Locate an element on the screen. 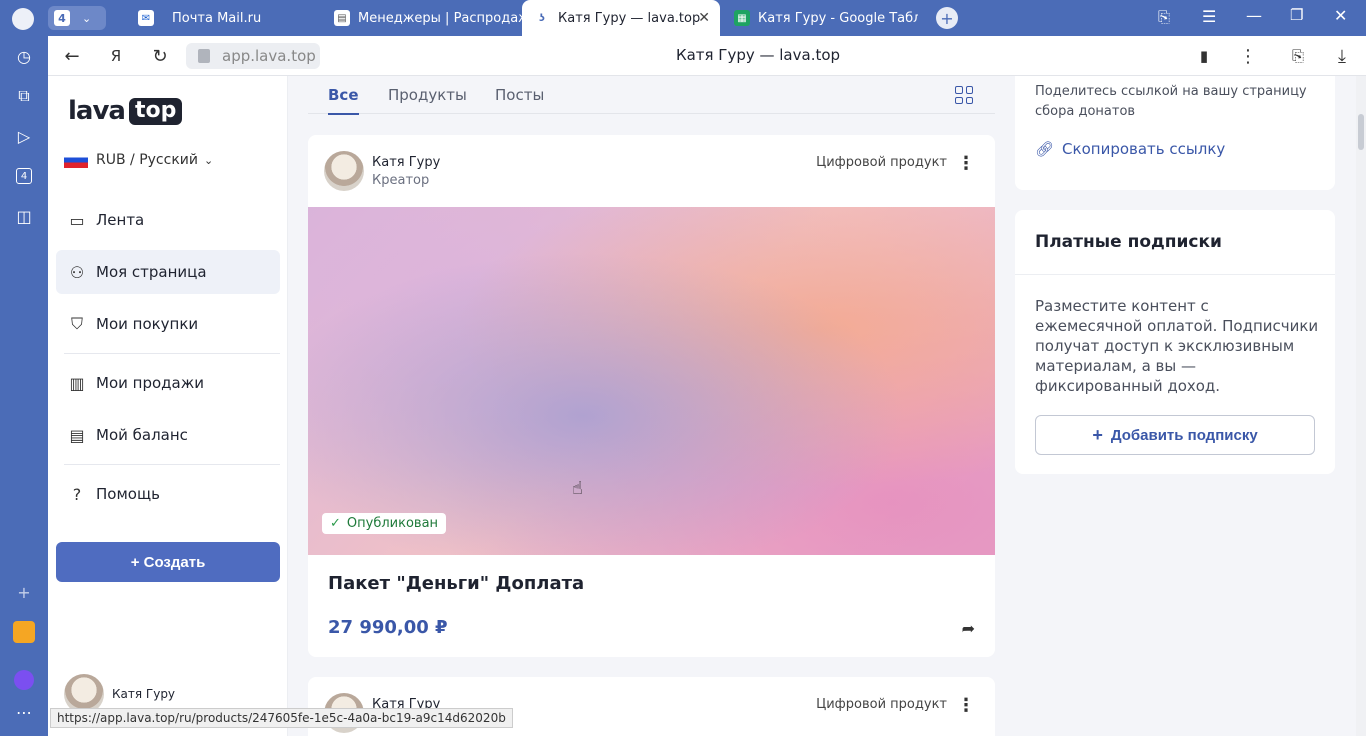 This screenshot has height=736, width=1366. sidebar-item-balance: ▤ Мой баланс is located at coordinates (168, 435).